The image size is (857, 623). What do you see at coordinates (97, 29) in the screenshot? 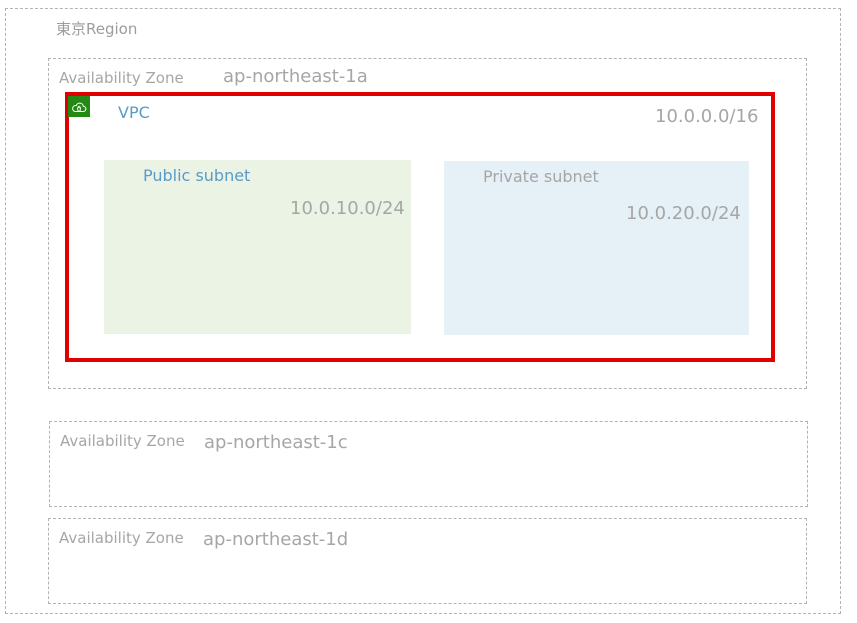
I see `region-label: 東京Region` at bounding box center [97, 29].